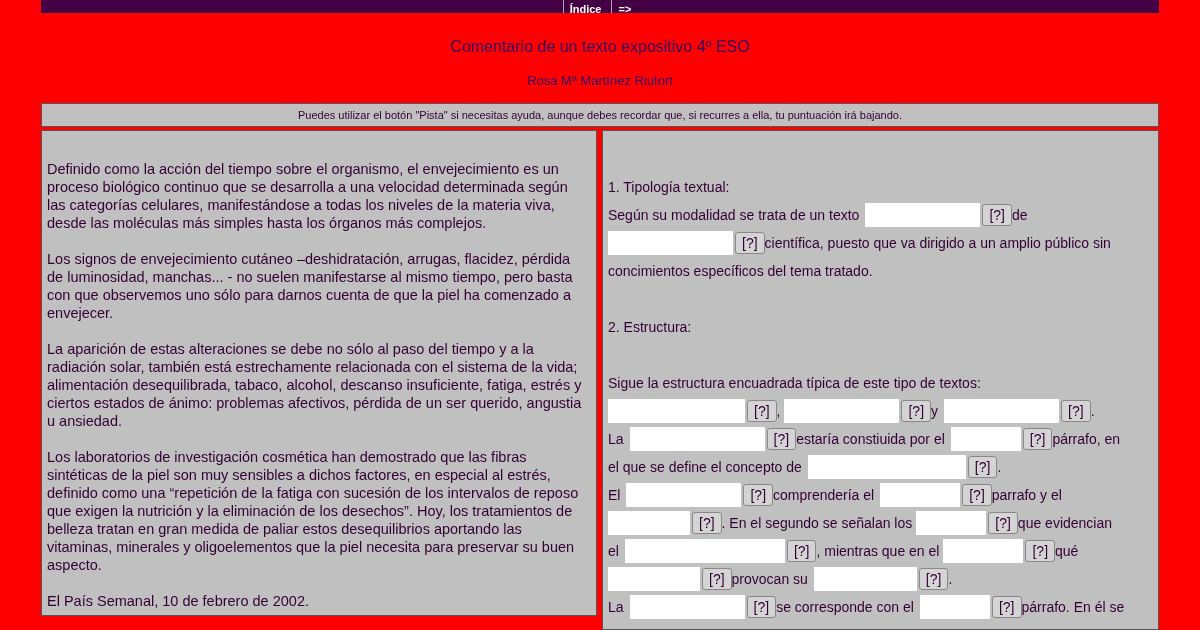  What do you see at coordinates (794, 383) in the screenshot?
I see `exercise-text: Sigue la estructura encuadrada típica de este tipo de textos:` at bounding box center [794, 383].